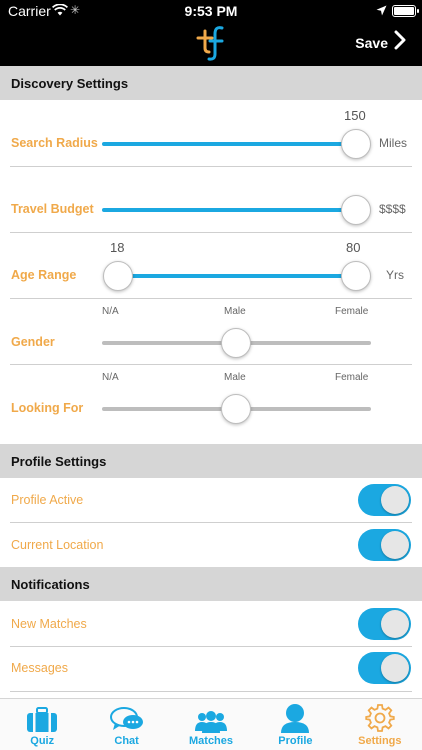  What do you see at coordinates (211, 83) in the screenshot?
I see `discovery-settings-header: Discovery Settings` at bounding box center [211, 83].